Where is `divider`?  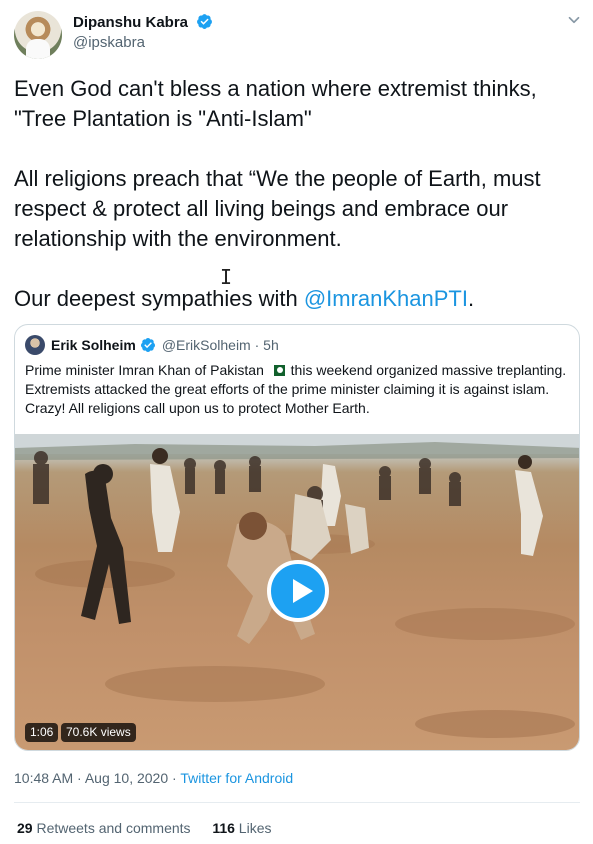 divider is located at coordinates (297, 802).